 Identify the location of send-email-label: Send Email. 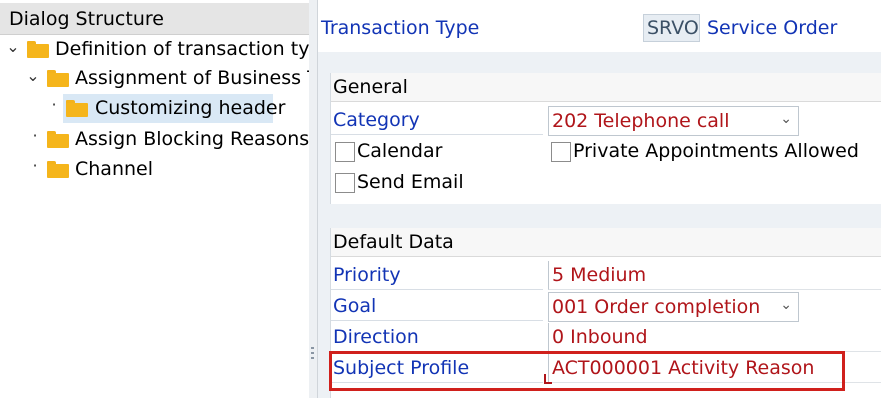
(410, 182).